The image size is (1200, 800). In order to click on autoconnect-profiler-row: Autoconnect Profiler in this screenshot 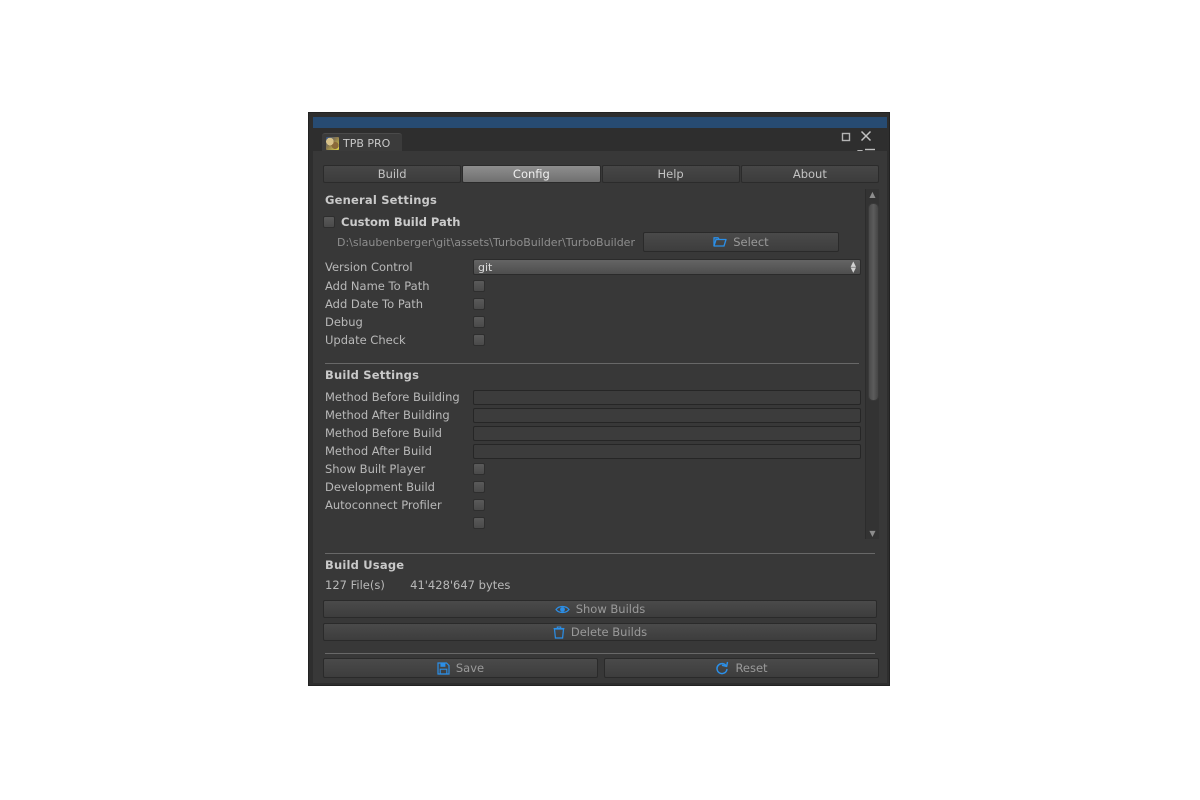, I will do `click(593, 505)`.